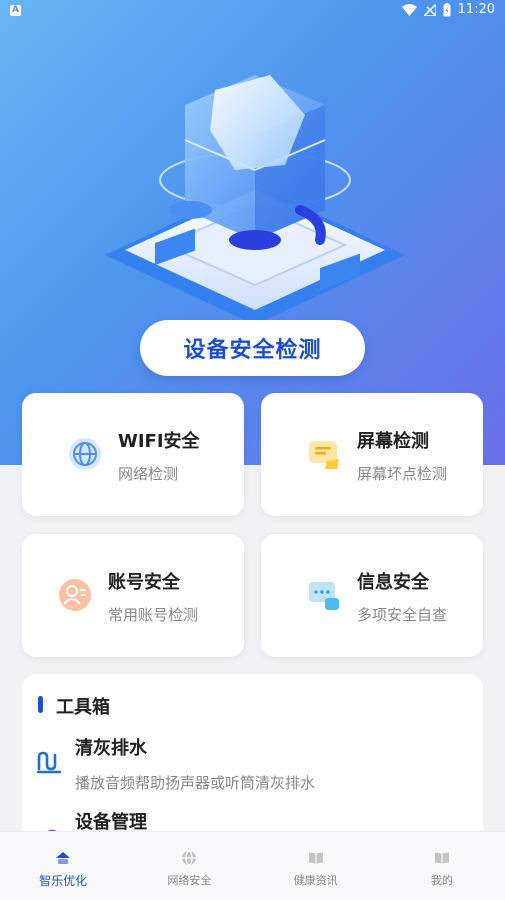 This screenshot has height=900, width=505. Describe the element at coordinates (402, 474) in the screenshot. I see `card-subtitle: 屏幕坏点检测` at that location.